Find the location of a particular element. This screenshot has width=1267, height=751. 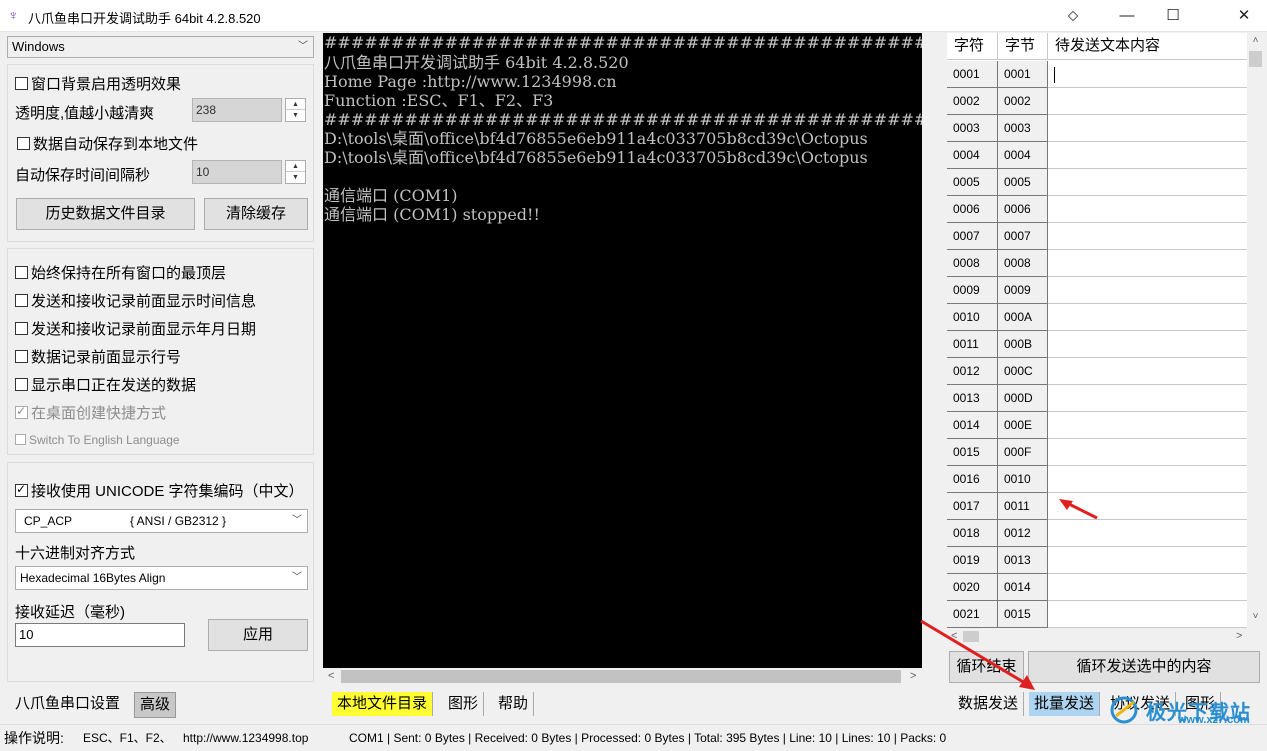

option-show-time: 发送和接收记录前面显示时间信息 is located at coordinates (135, 300).